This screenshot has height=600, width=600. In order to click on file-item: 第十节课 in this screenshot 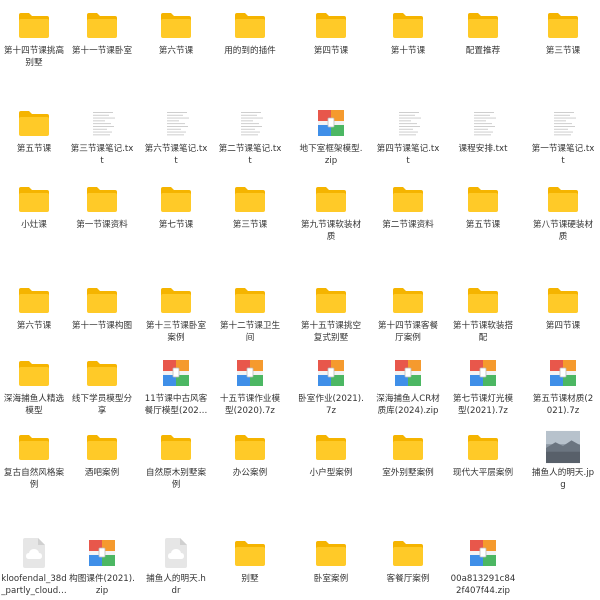, I will do `click(408, 33)`.